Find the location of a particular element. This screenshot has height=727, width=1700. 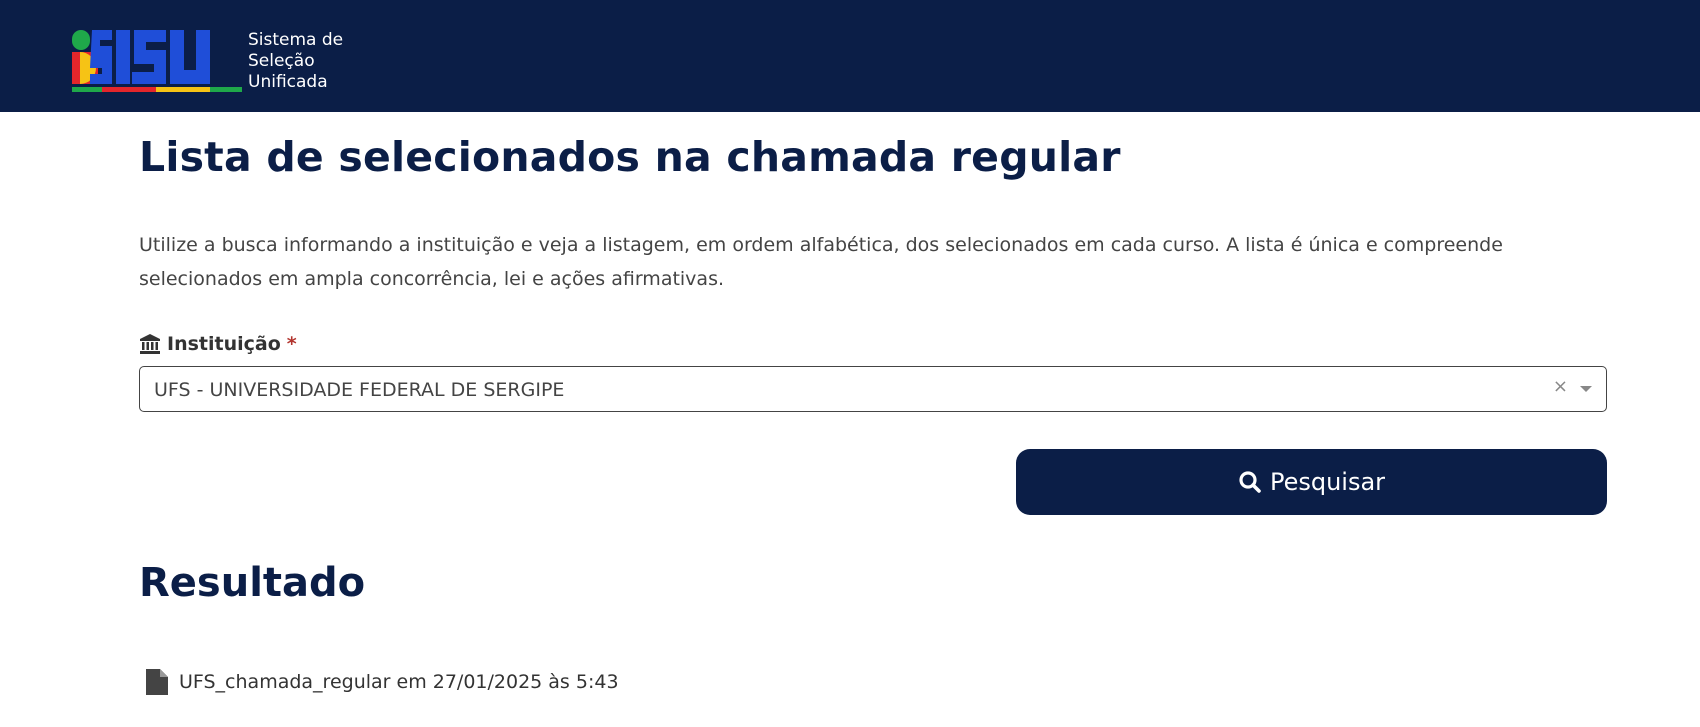

tagline-line-2: Seleção is located at coordinates (281, 61).